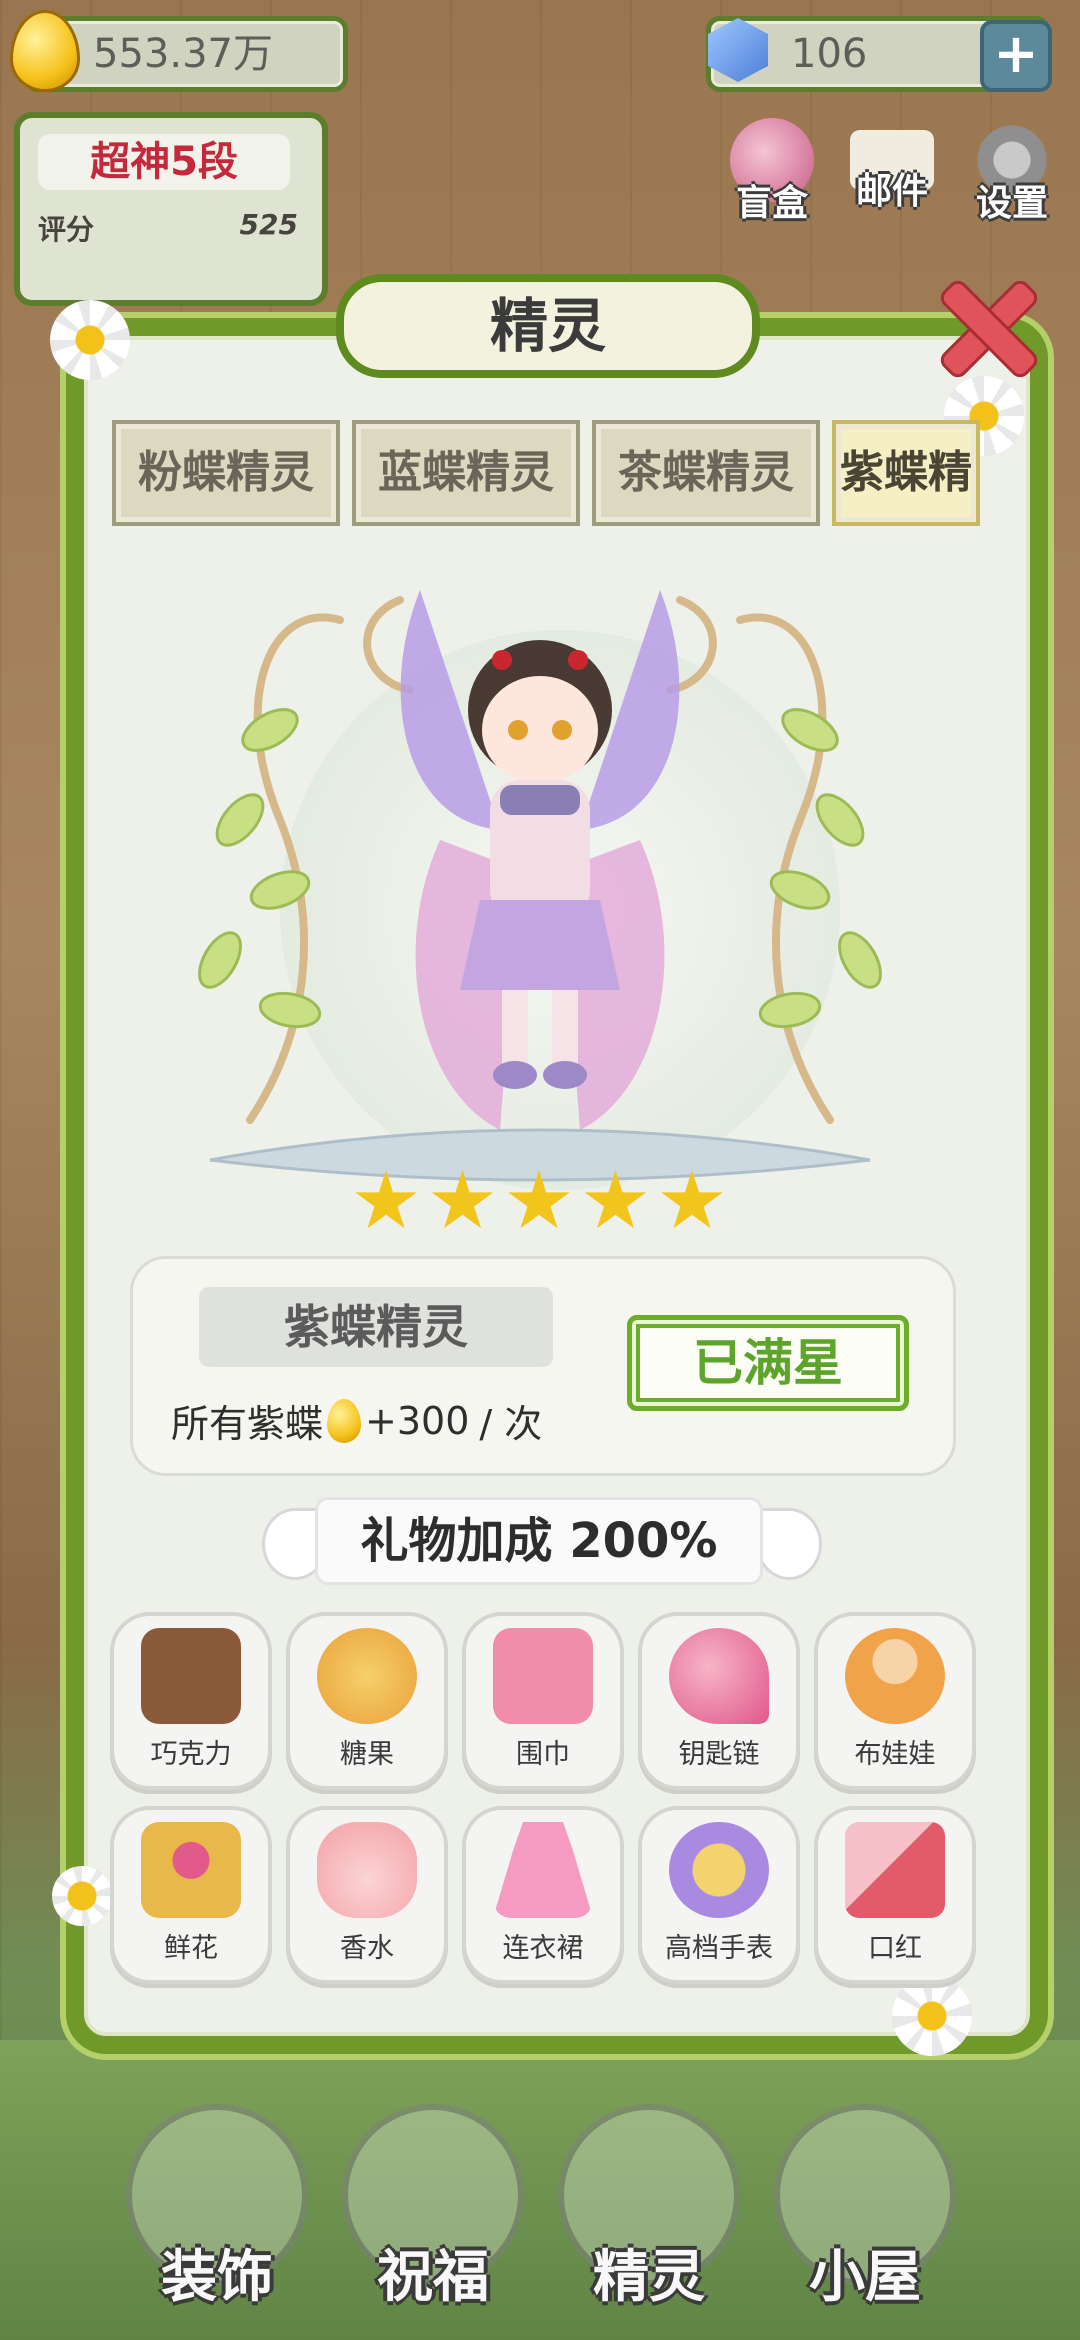  What do you see at coordinates (540, 860) in the screenshot?
I see `purple-butterfly-fairy` at bounding box center [540, 860].